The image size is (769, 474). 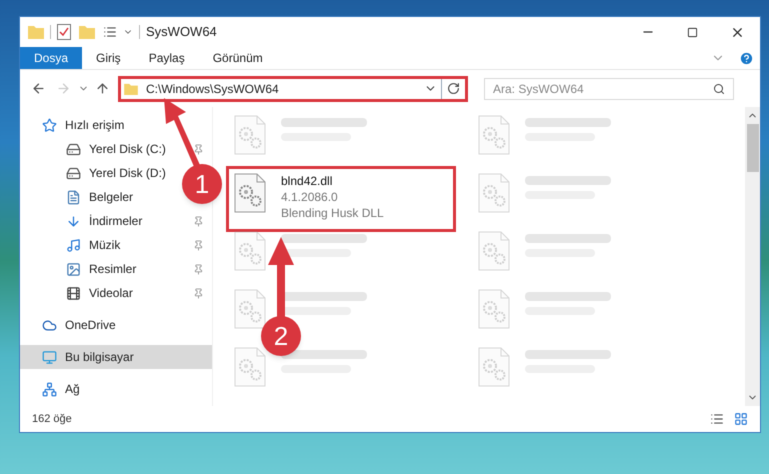 What do you see at coordinates (90, 325) in the screenshot?
I see `nav-label: OneDrive` at bounding box center [90, 325].